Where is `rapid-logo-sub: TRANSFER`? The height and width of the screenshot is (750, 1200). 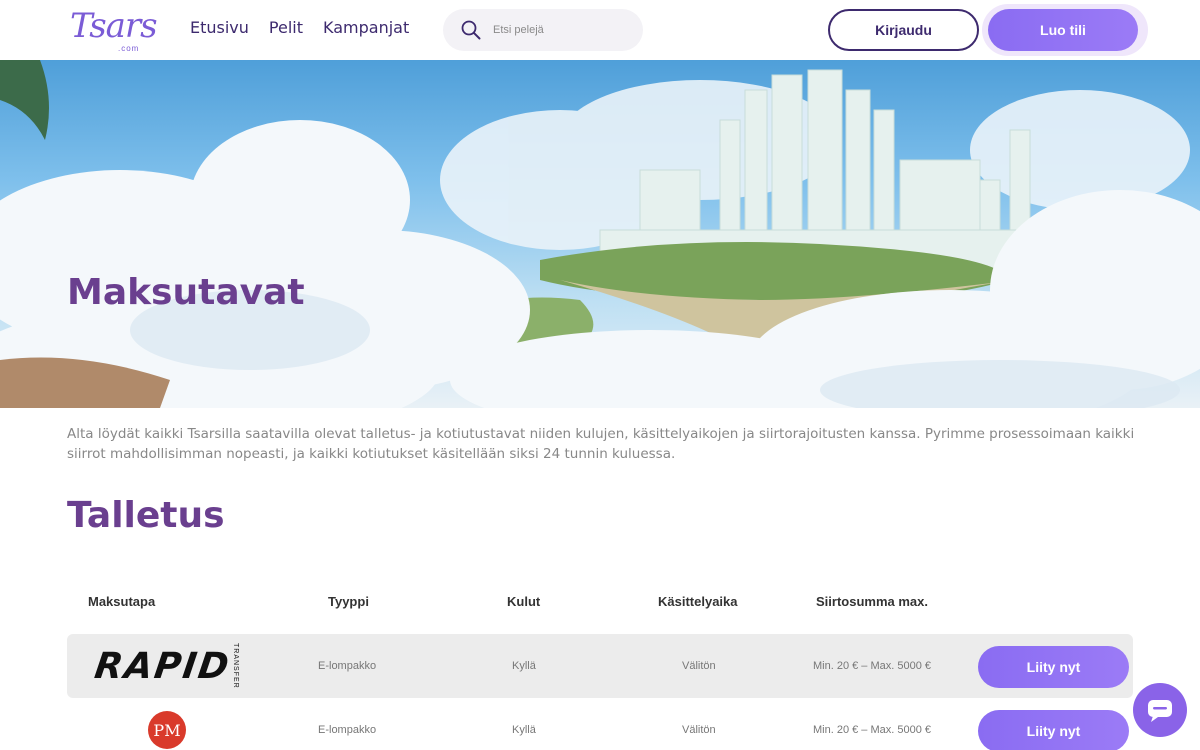
rapid-logo-sub: TRANSFER is located at coordinates (236, 666).